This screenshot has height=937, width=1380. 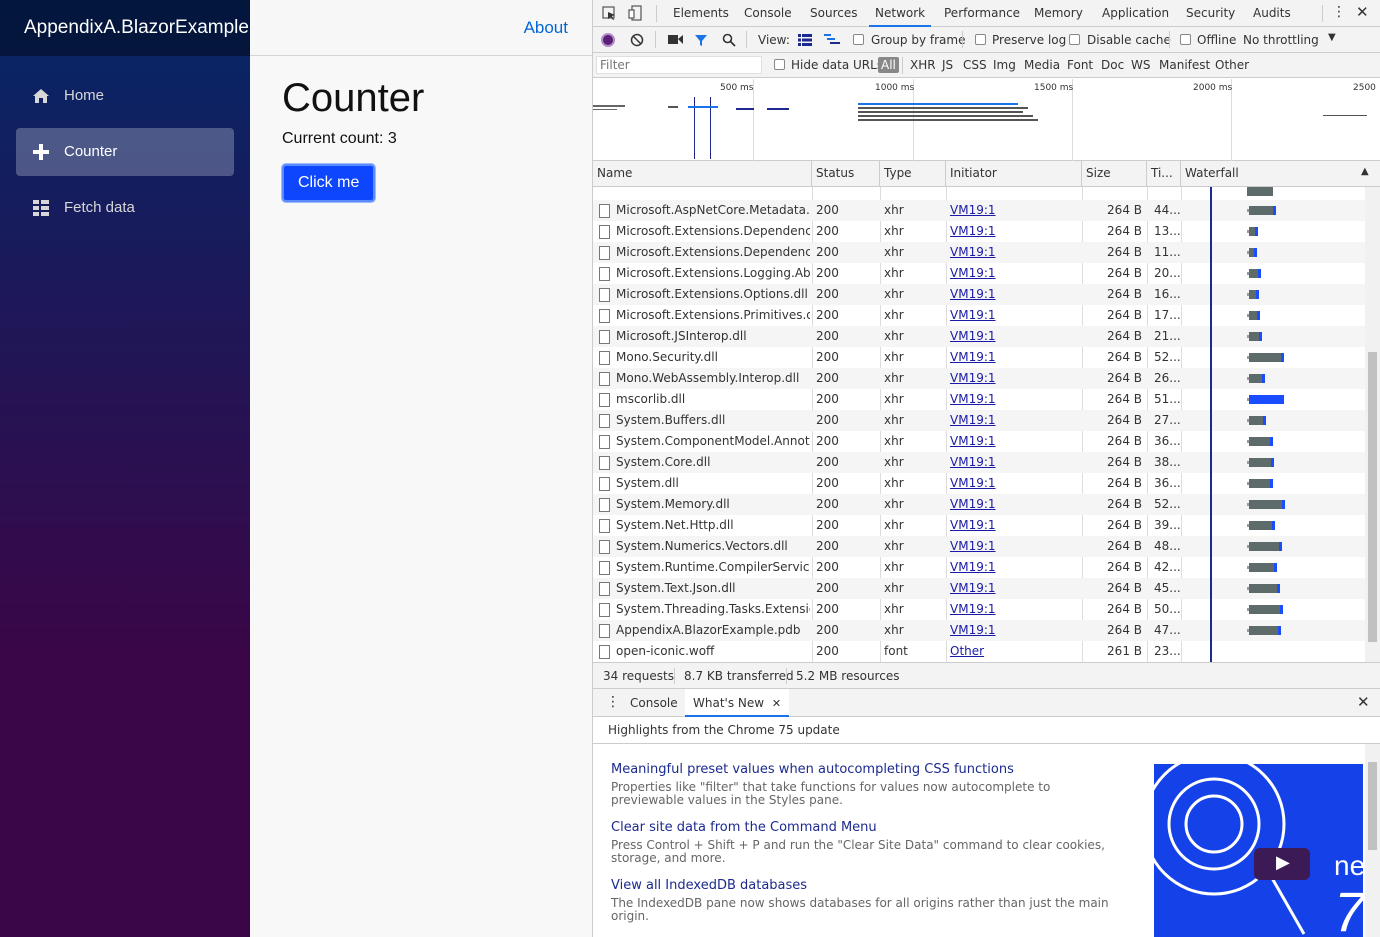 I want to click on drawer-menu-icon: ⋮, so click(x=613, y=702).